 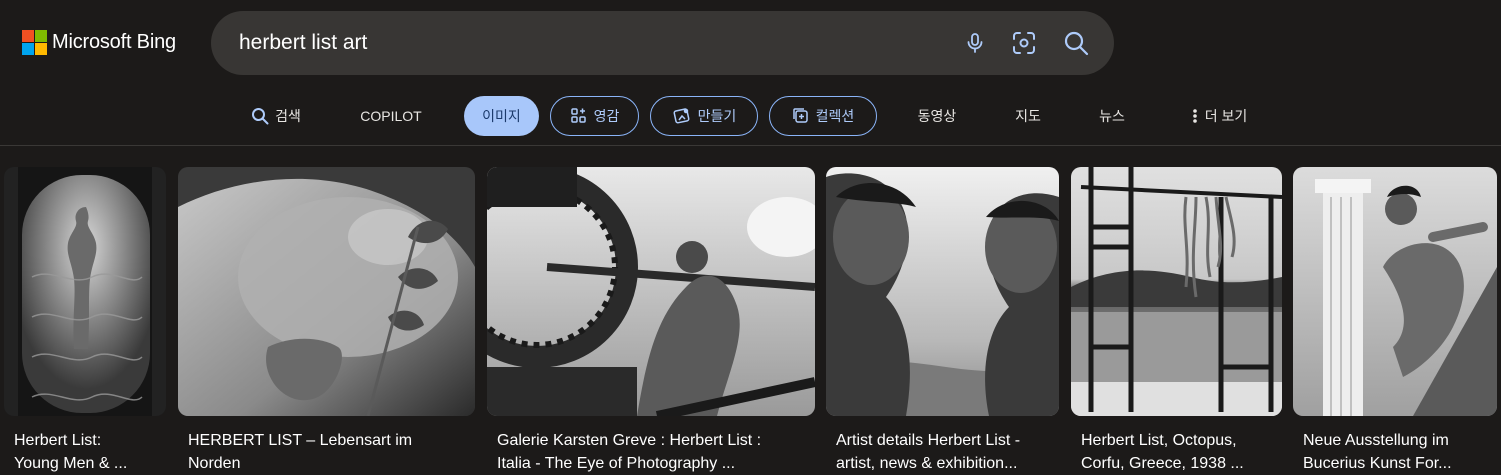 I want to click on tab-images: 이미지, so click(x=501, y=116).